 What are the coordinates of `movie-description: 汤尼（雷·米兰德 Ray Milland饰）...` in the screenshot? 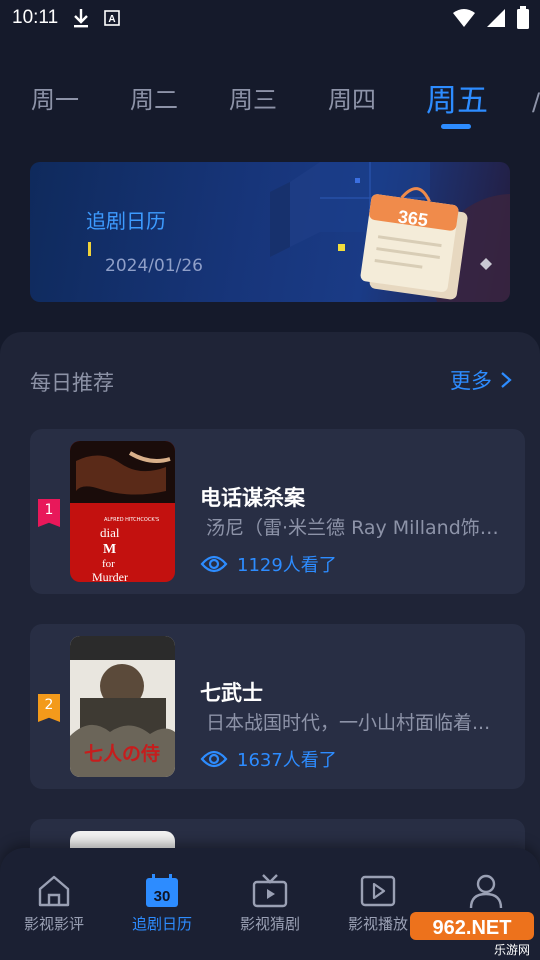 It's located at (356, 528).